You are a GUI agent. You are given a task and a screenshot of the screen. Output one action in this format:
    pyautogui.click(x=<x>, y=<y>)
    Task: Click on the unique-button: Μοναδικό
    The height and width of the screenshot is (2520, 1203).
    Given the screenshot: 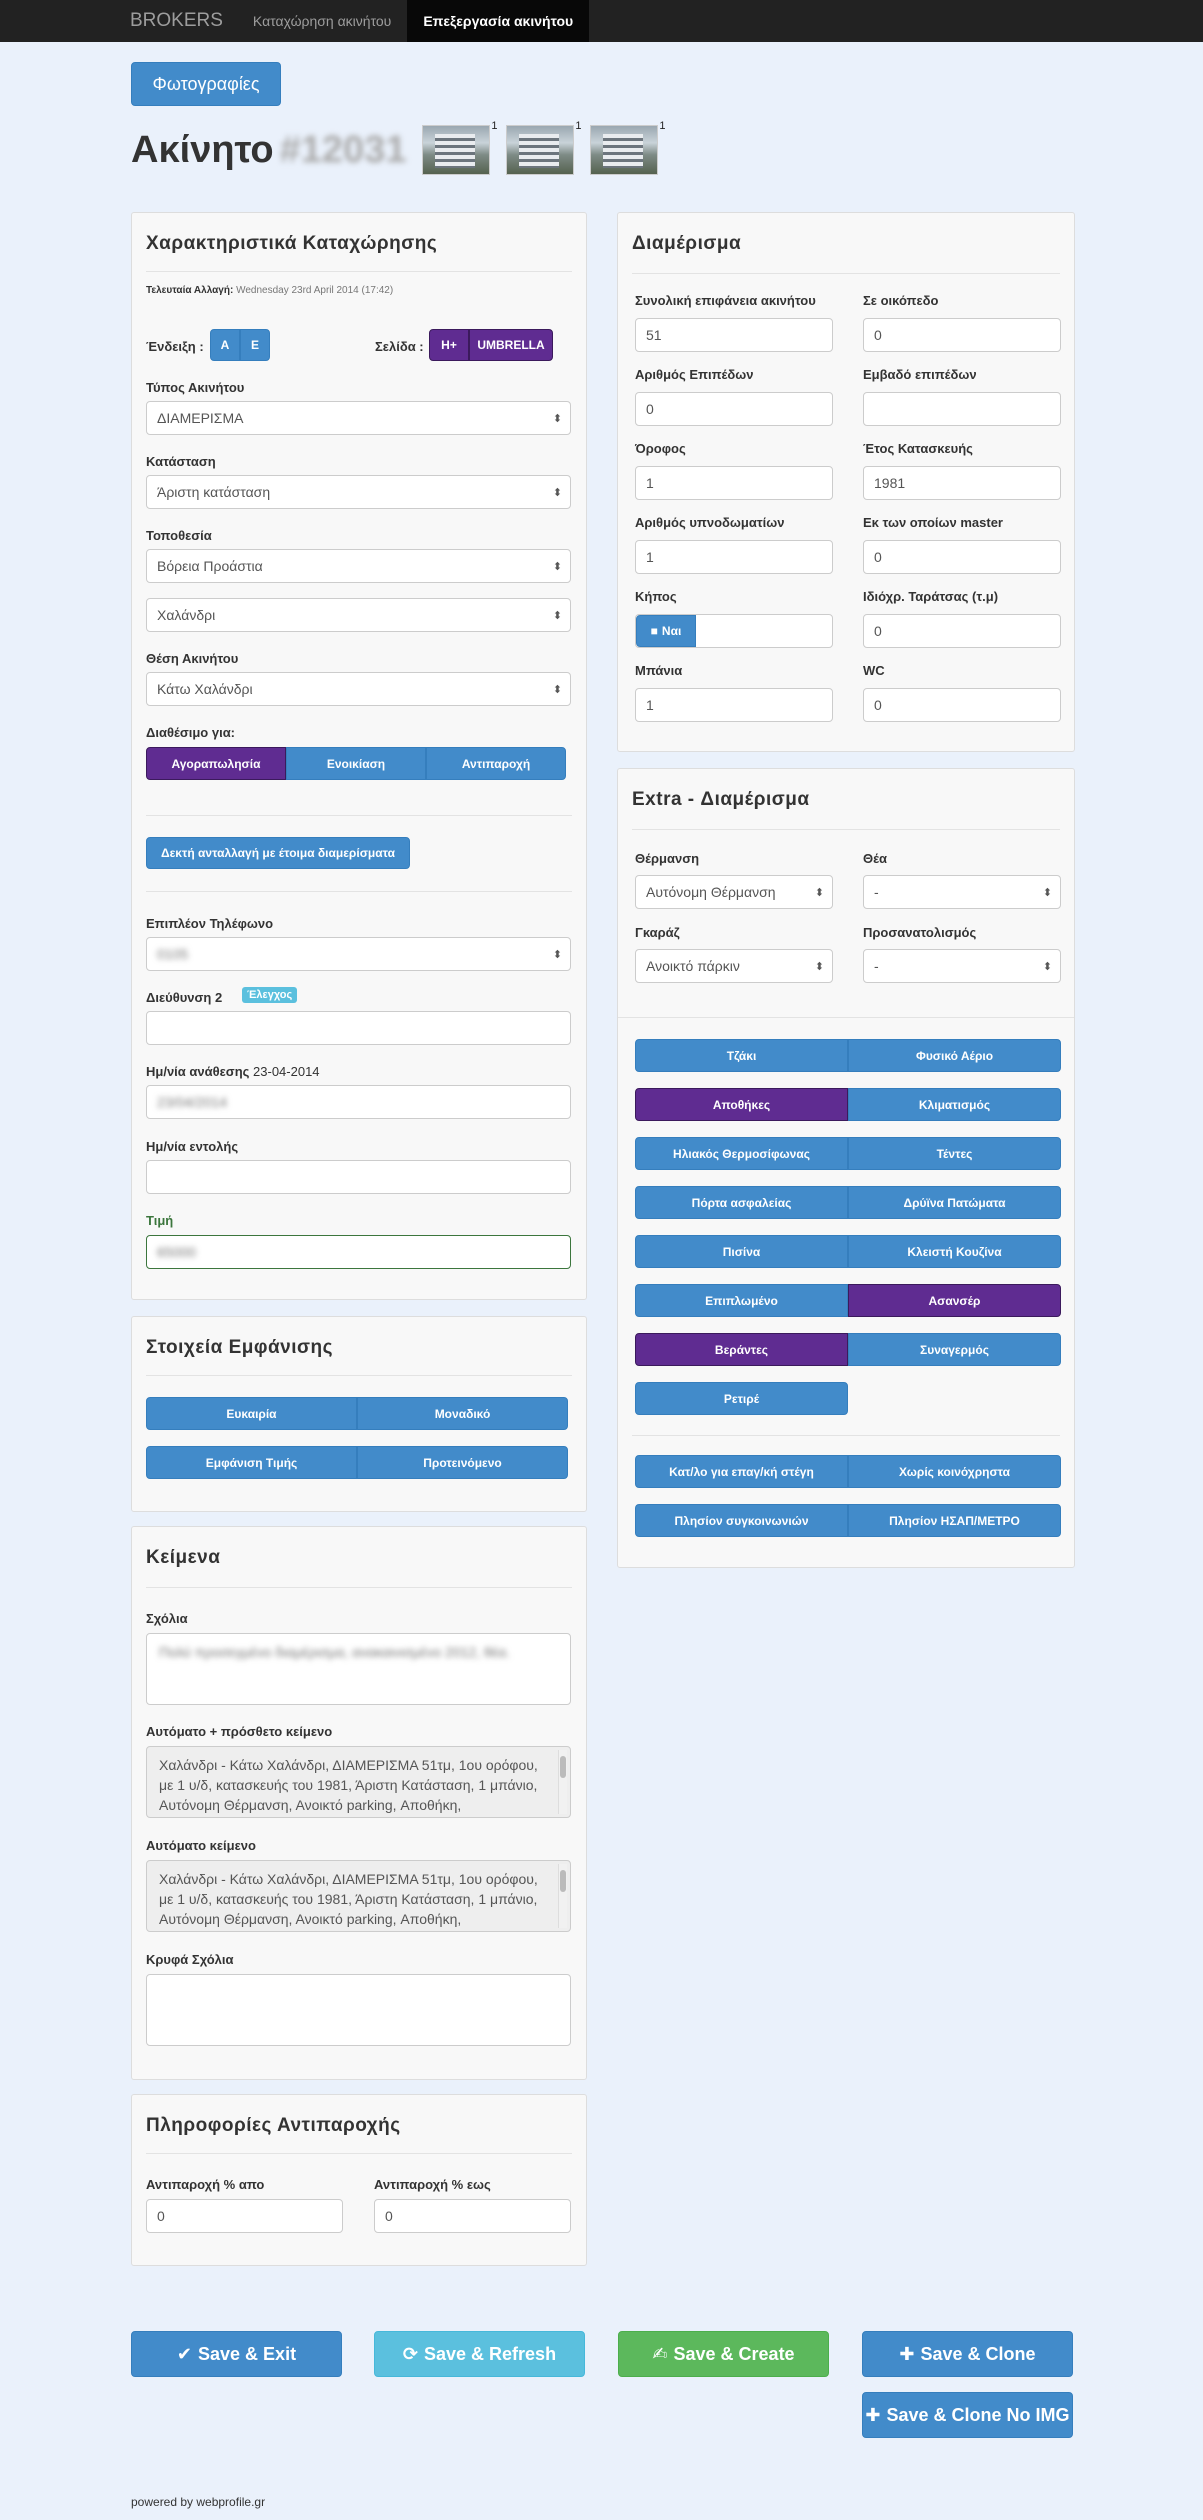 What is the action you would take?
    pyautogui.click(x=462, y=1413)
    